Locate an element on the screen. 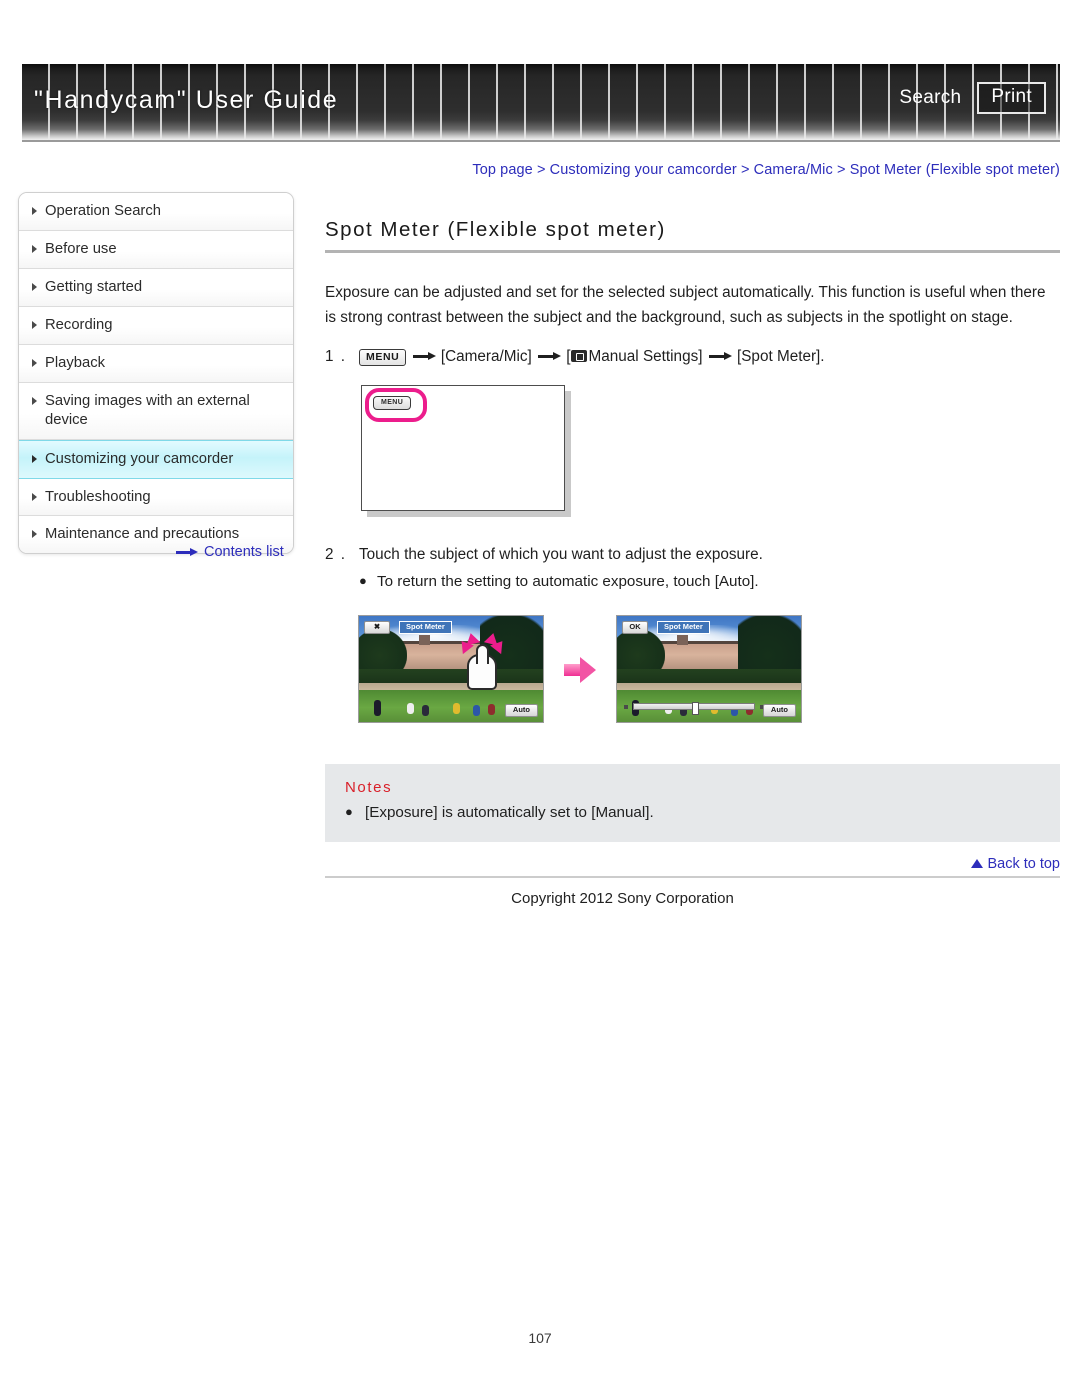  sidebar-item-troubleshooting: Troubleshooting is located at coordinates (156, 497).